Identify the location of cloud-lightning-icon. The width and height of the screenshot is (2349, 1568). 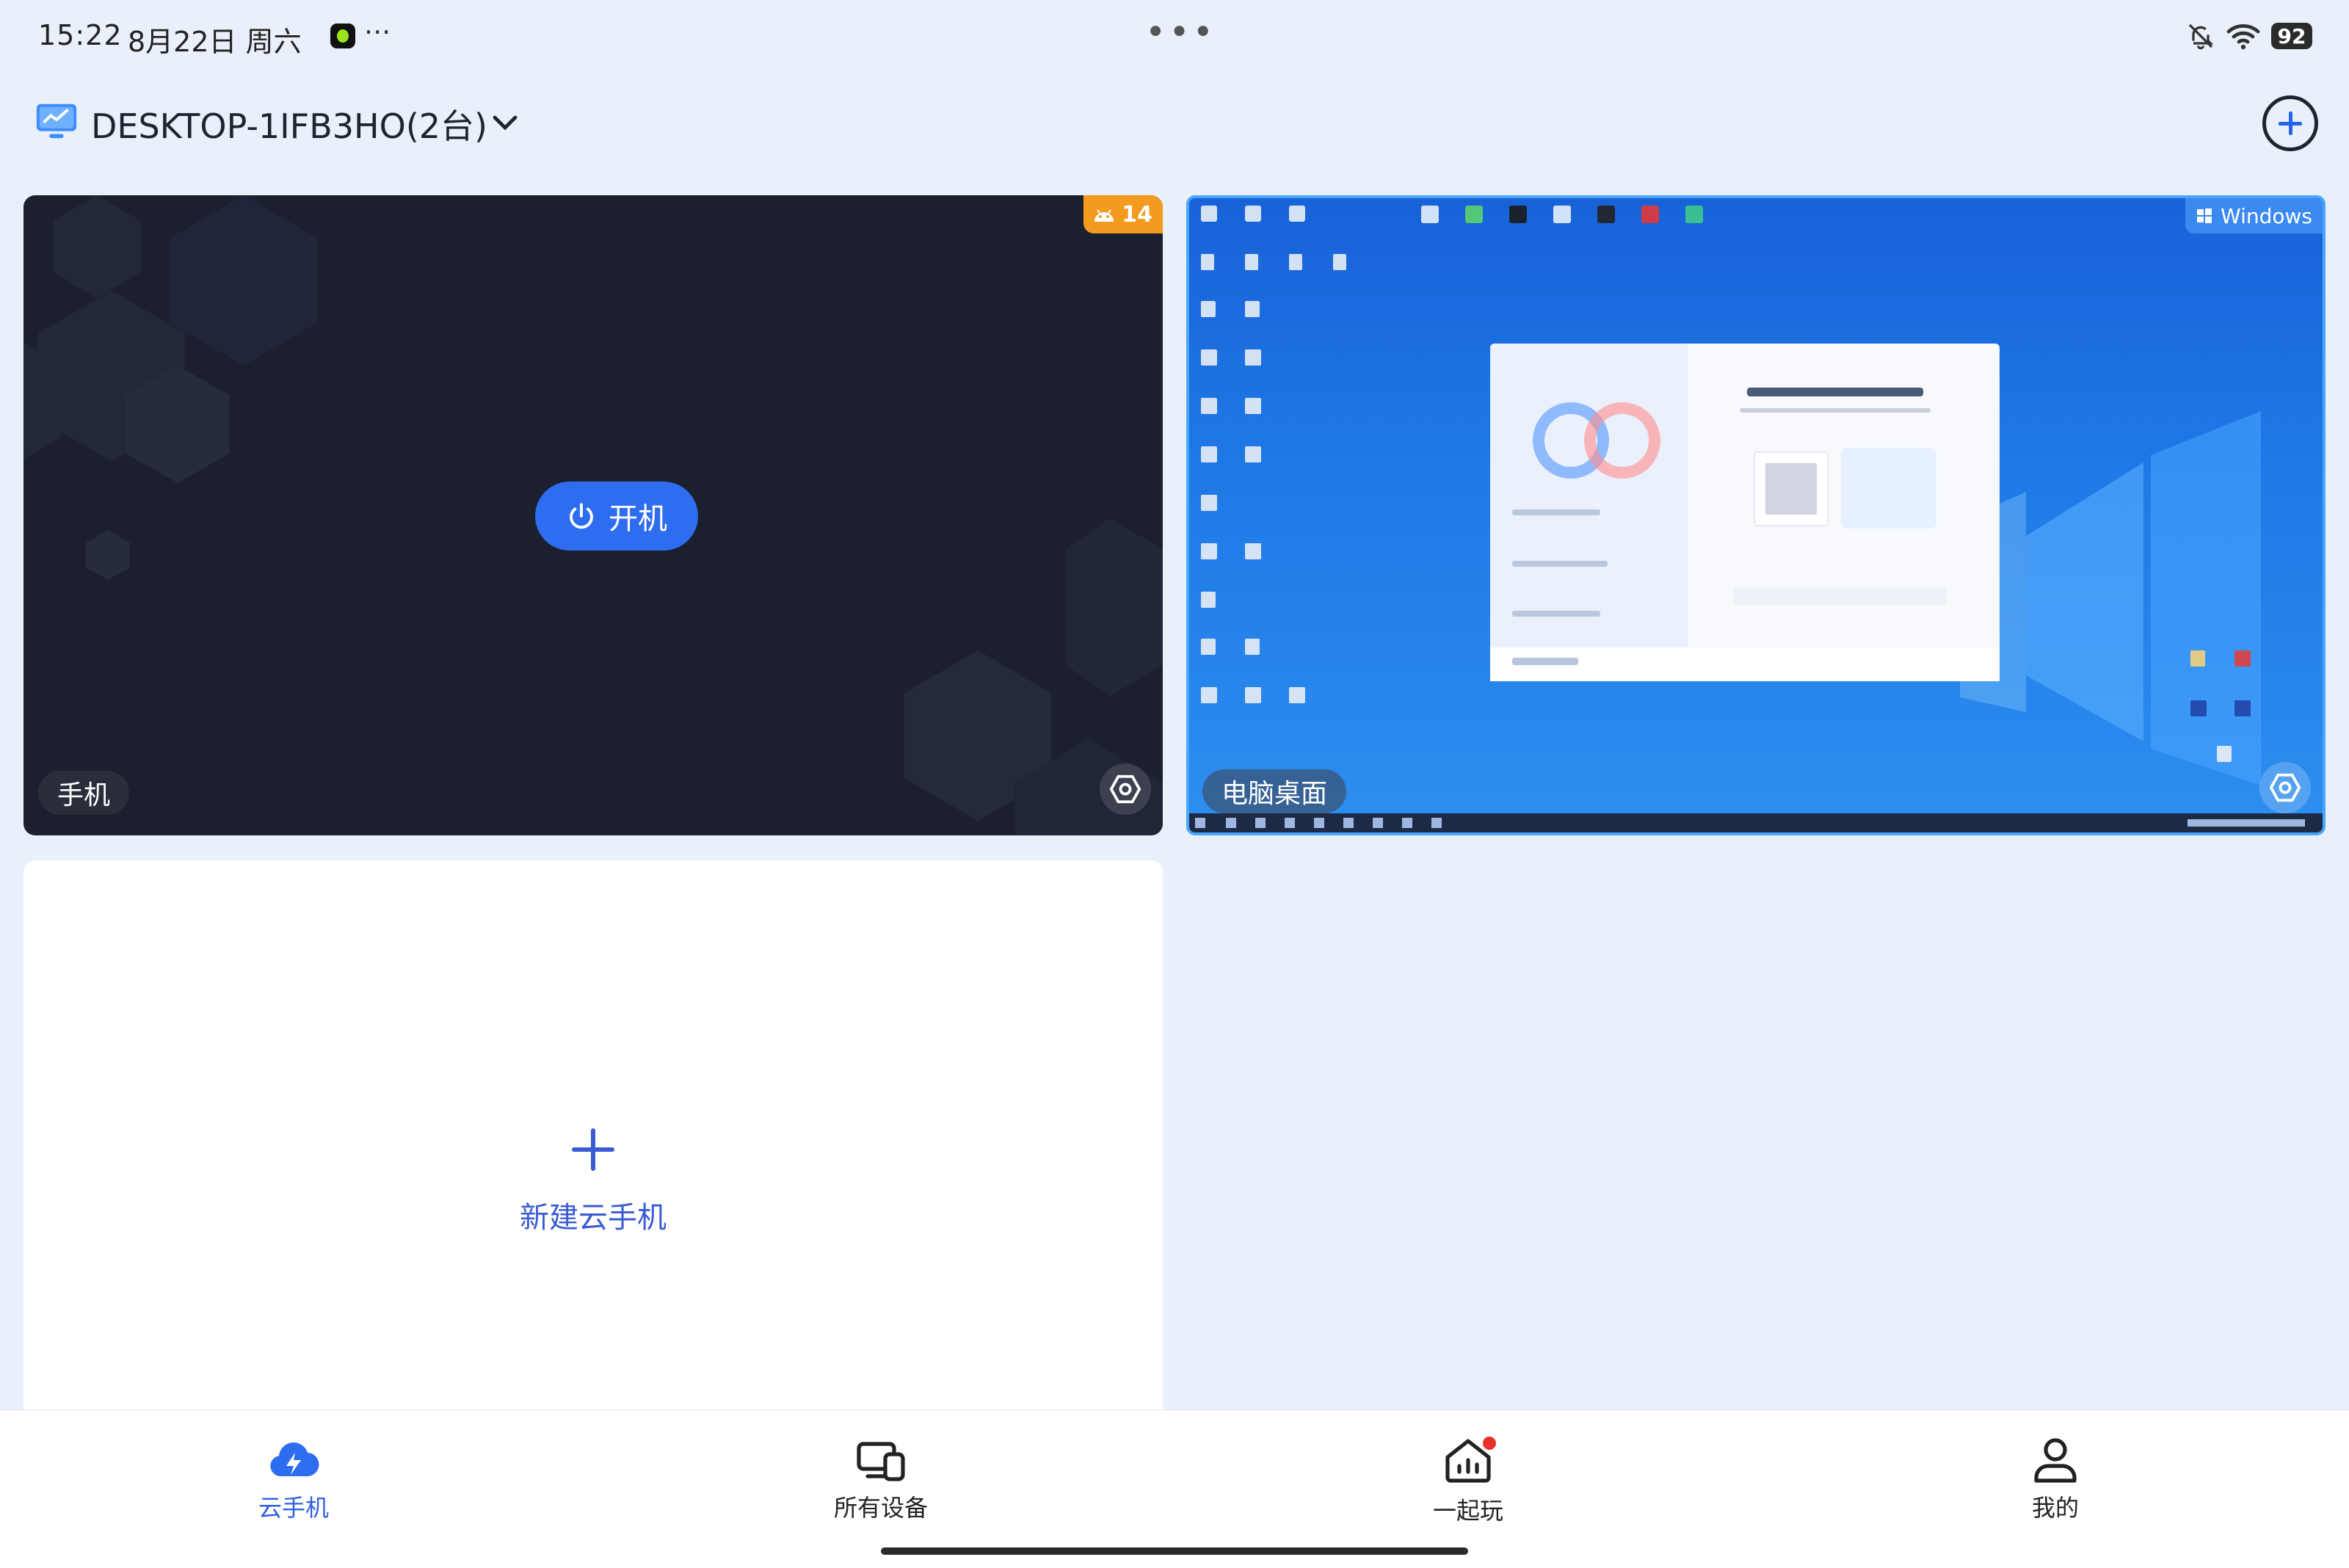
(294, 1459).